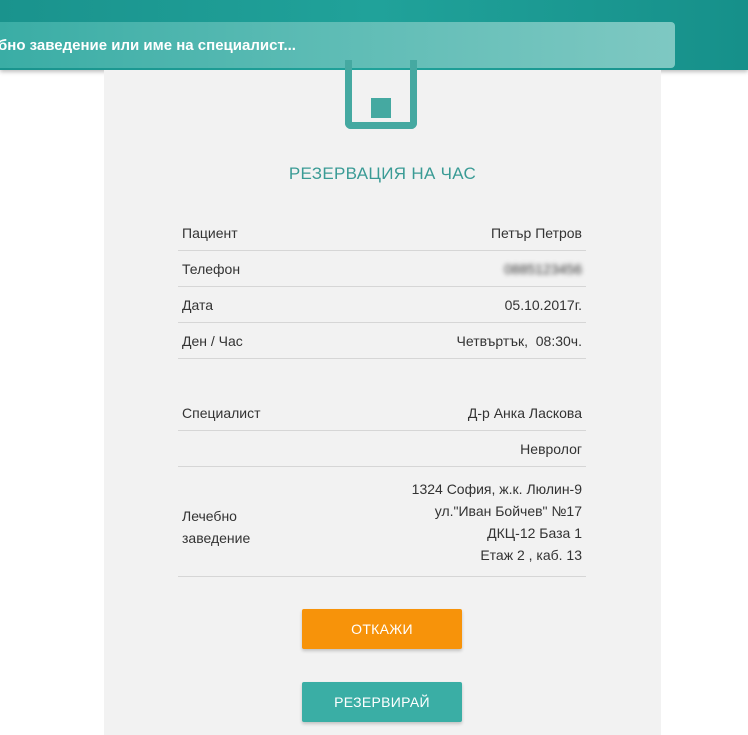 The width and height of the screenshot is (748, 735). Describe the element at coordinates (211, 268) in the screenshot. I see `detail-label: Телефон` at that location.